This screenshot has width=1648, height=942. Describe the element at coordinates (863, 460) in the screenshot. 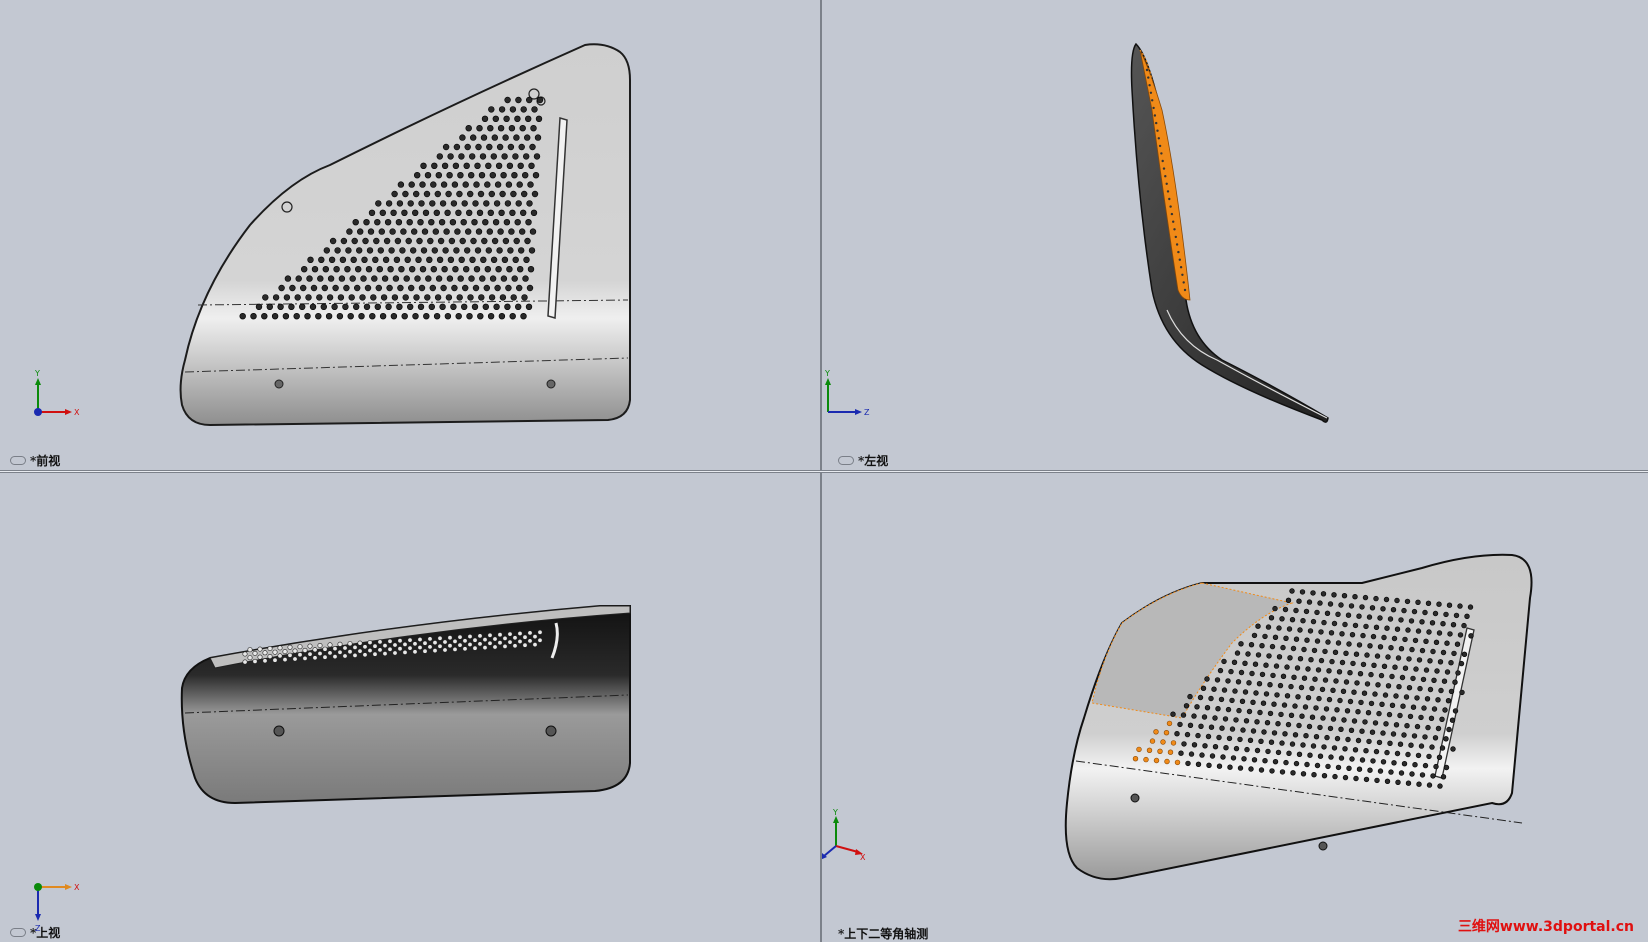

I see `view-label-left: *左视` at that location.